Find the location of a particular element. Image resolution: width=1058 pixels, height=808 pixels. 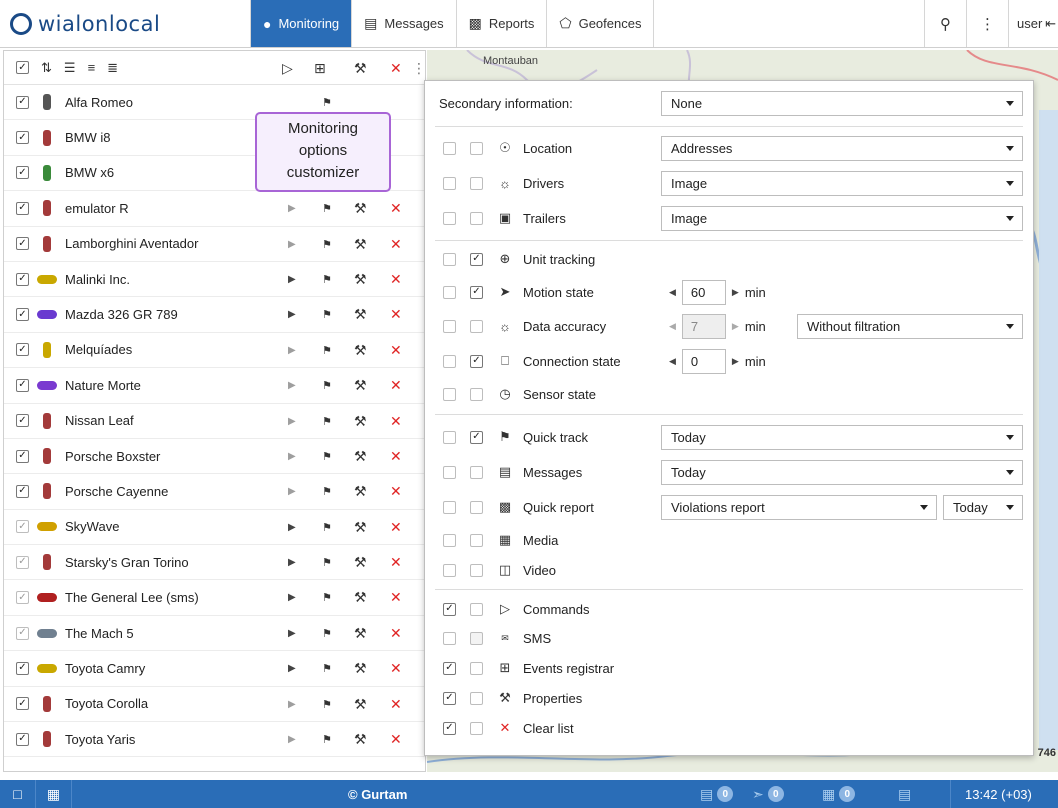

tab-messages: ▤ Messages is located at coordinates (403, 23).